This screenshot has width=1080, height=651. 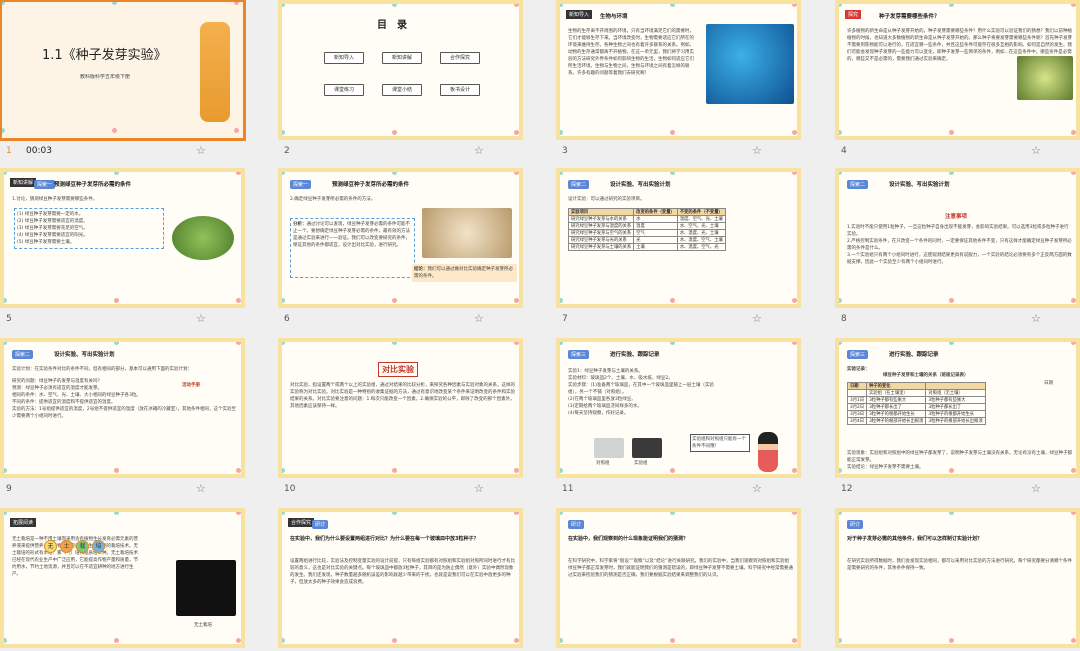 What do you see at coordinates (55, 199) in the screenshot?
I see `slide-lead: 1.讨论，猜测绿豆种子发芽需要哪些条件。` at bounding box center [55, 199].